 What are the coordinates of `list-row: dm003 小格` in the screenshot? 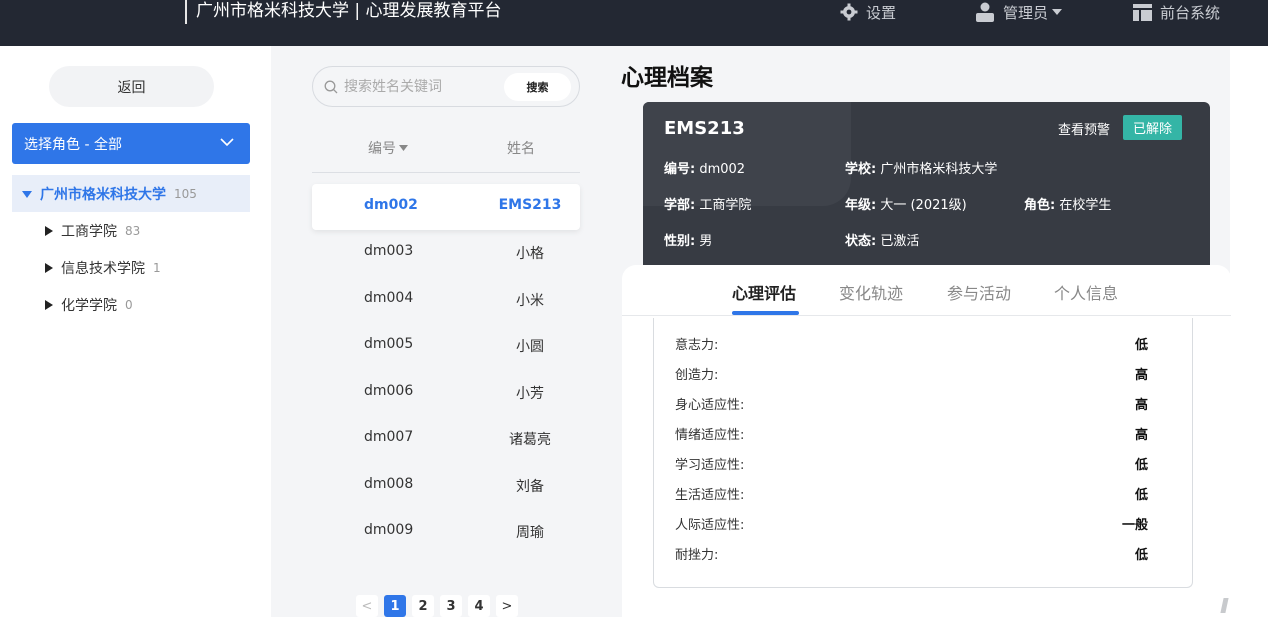 It's located at (446, 253).